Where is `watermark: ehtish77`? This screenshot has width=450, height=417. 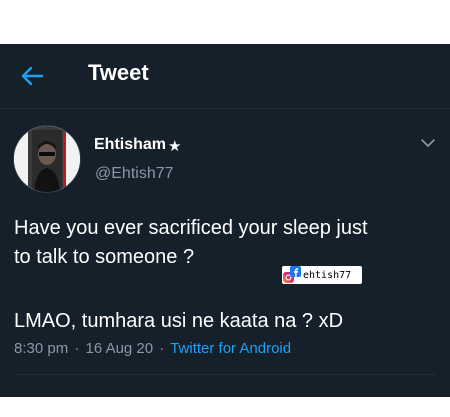 watermark: ehtish77 is located at coordinates (322, 275).